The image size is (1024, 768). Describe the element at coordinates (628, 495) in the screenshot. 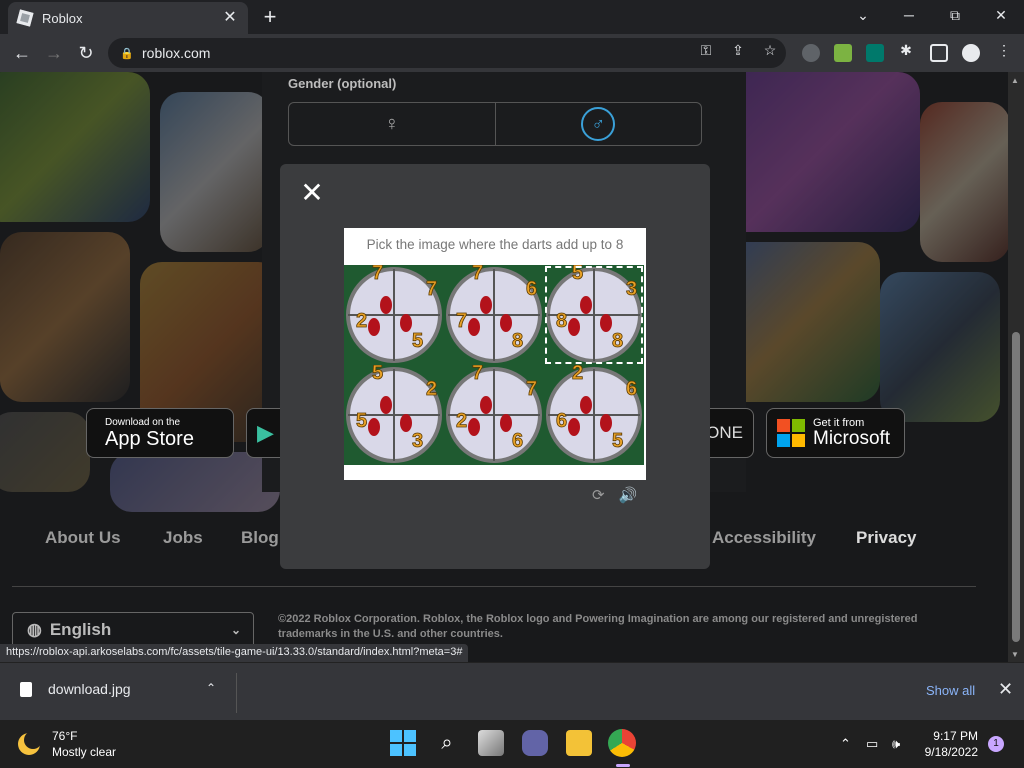

I see `captcha-audio-icon: 🔊` at that location.